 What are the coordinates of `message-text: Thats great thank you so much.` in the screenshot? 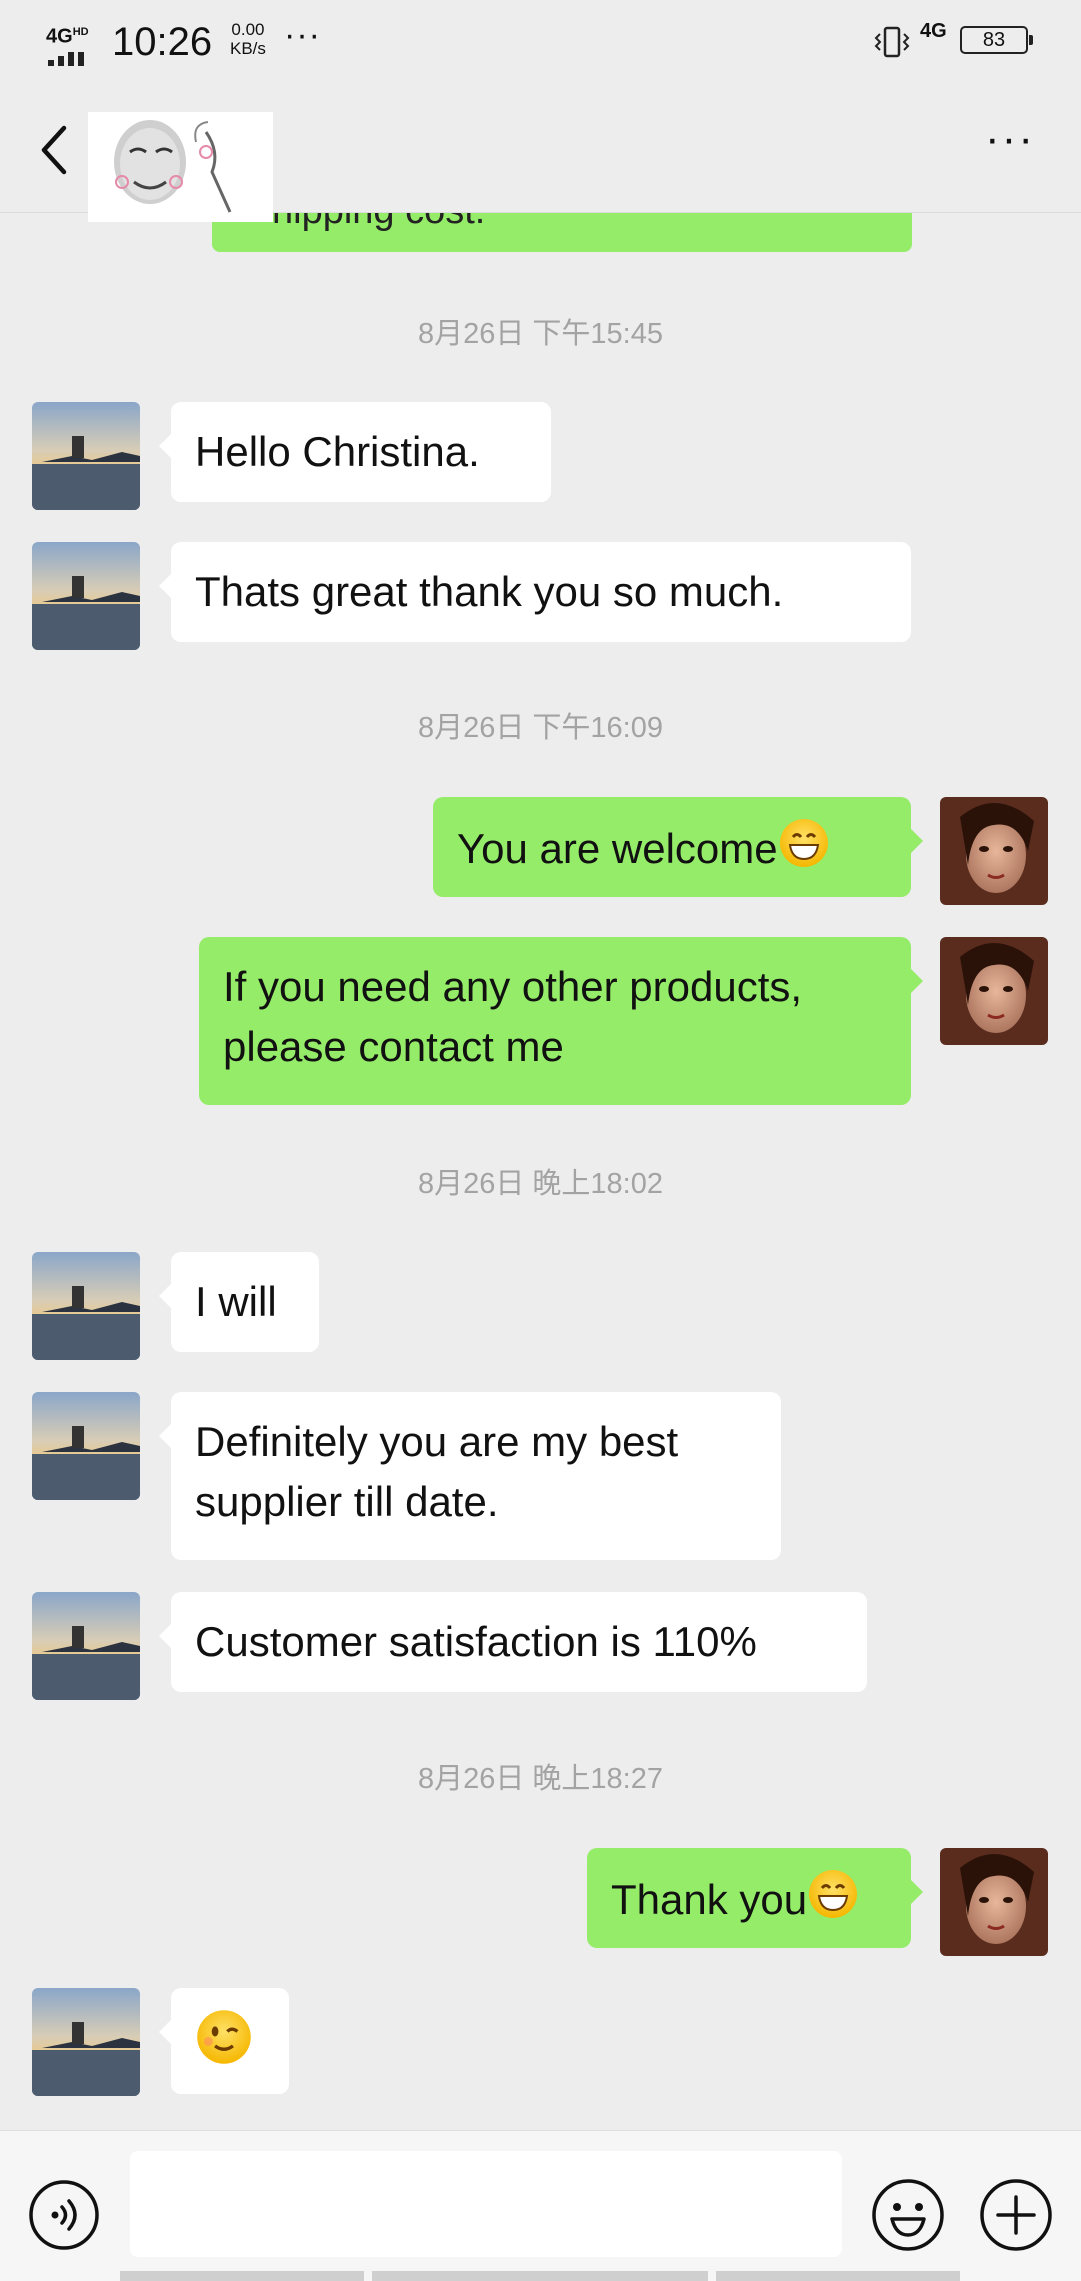 It's located at (489, 591).